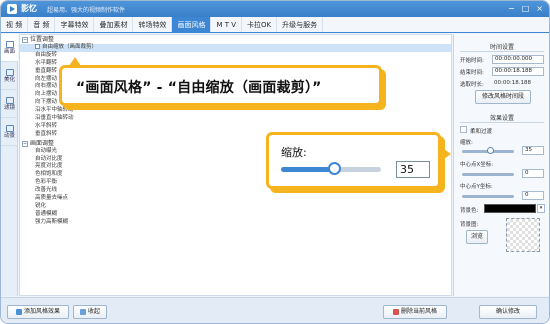 The width and height of the screenshot is (550, 324). What do you see at coordinates (9, 135) in the screenshot?
I see `nav-label: 动景` at bounding box center [9, 135].